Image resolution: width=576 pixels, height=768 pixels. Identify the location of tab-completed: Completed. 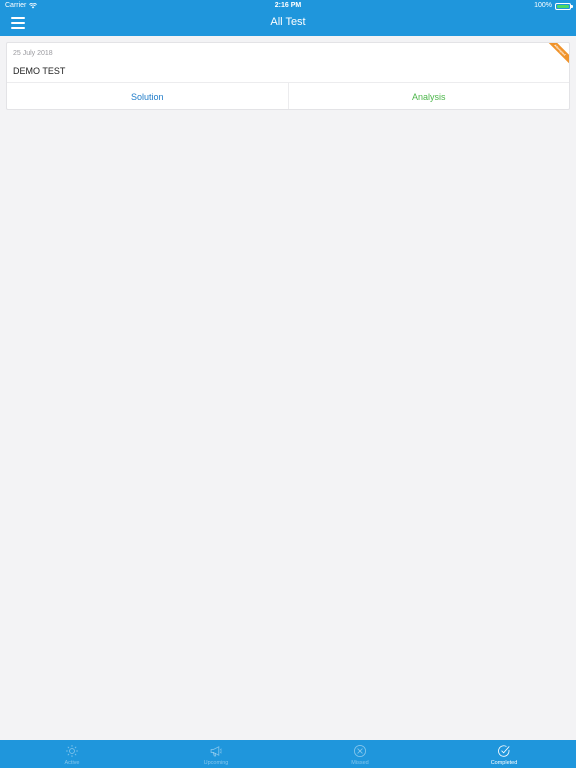
(504, 754).